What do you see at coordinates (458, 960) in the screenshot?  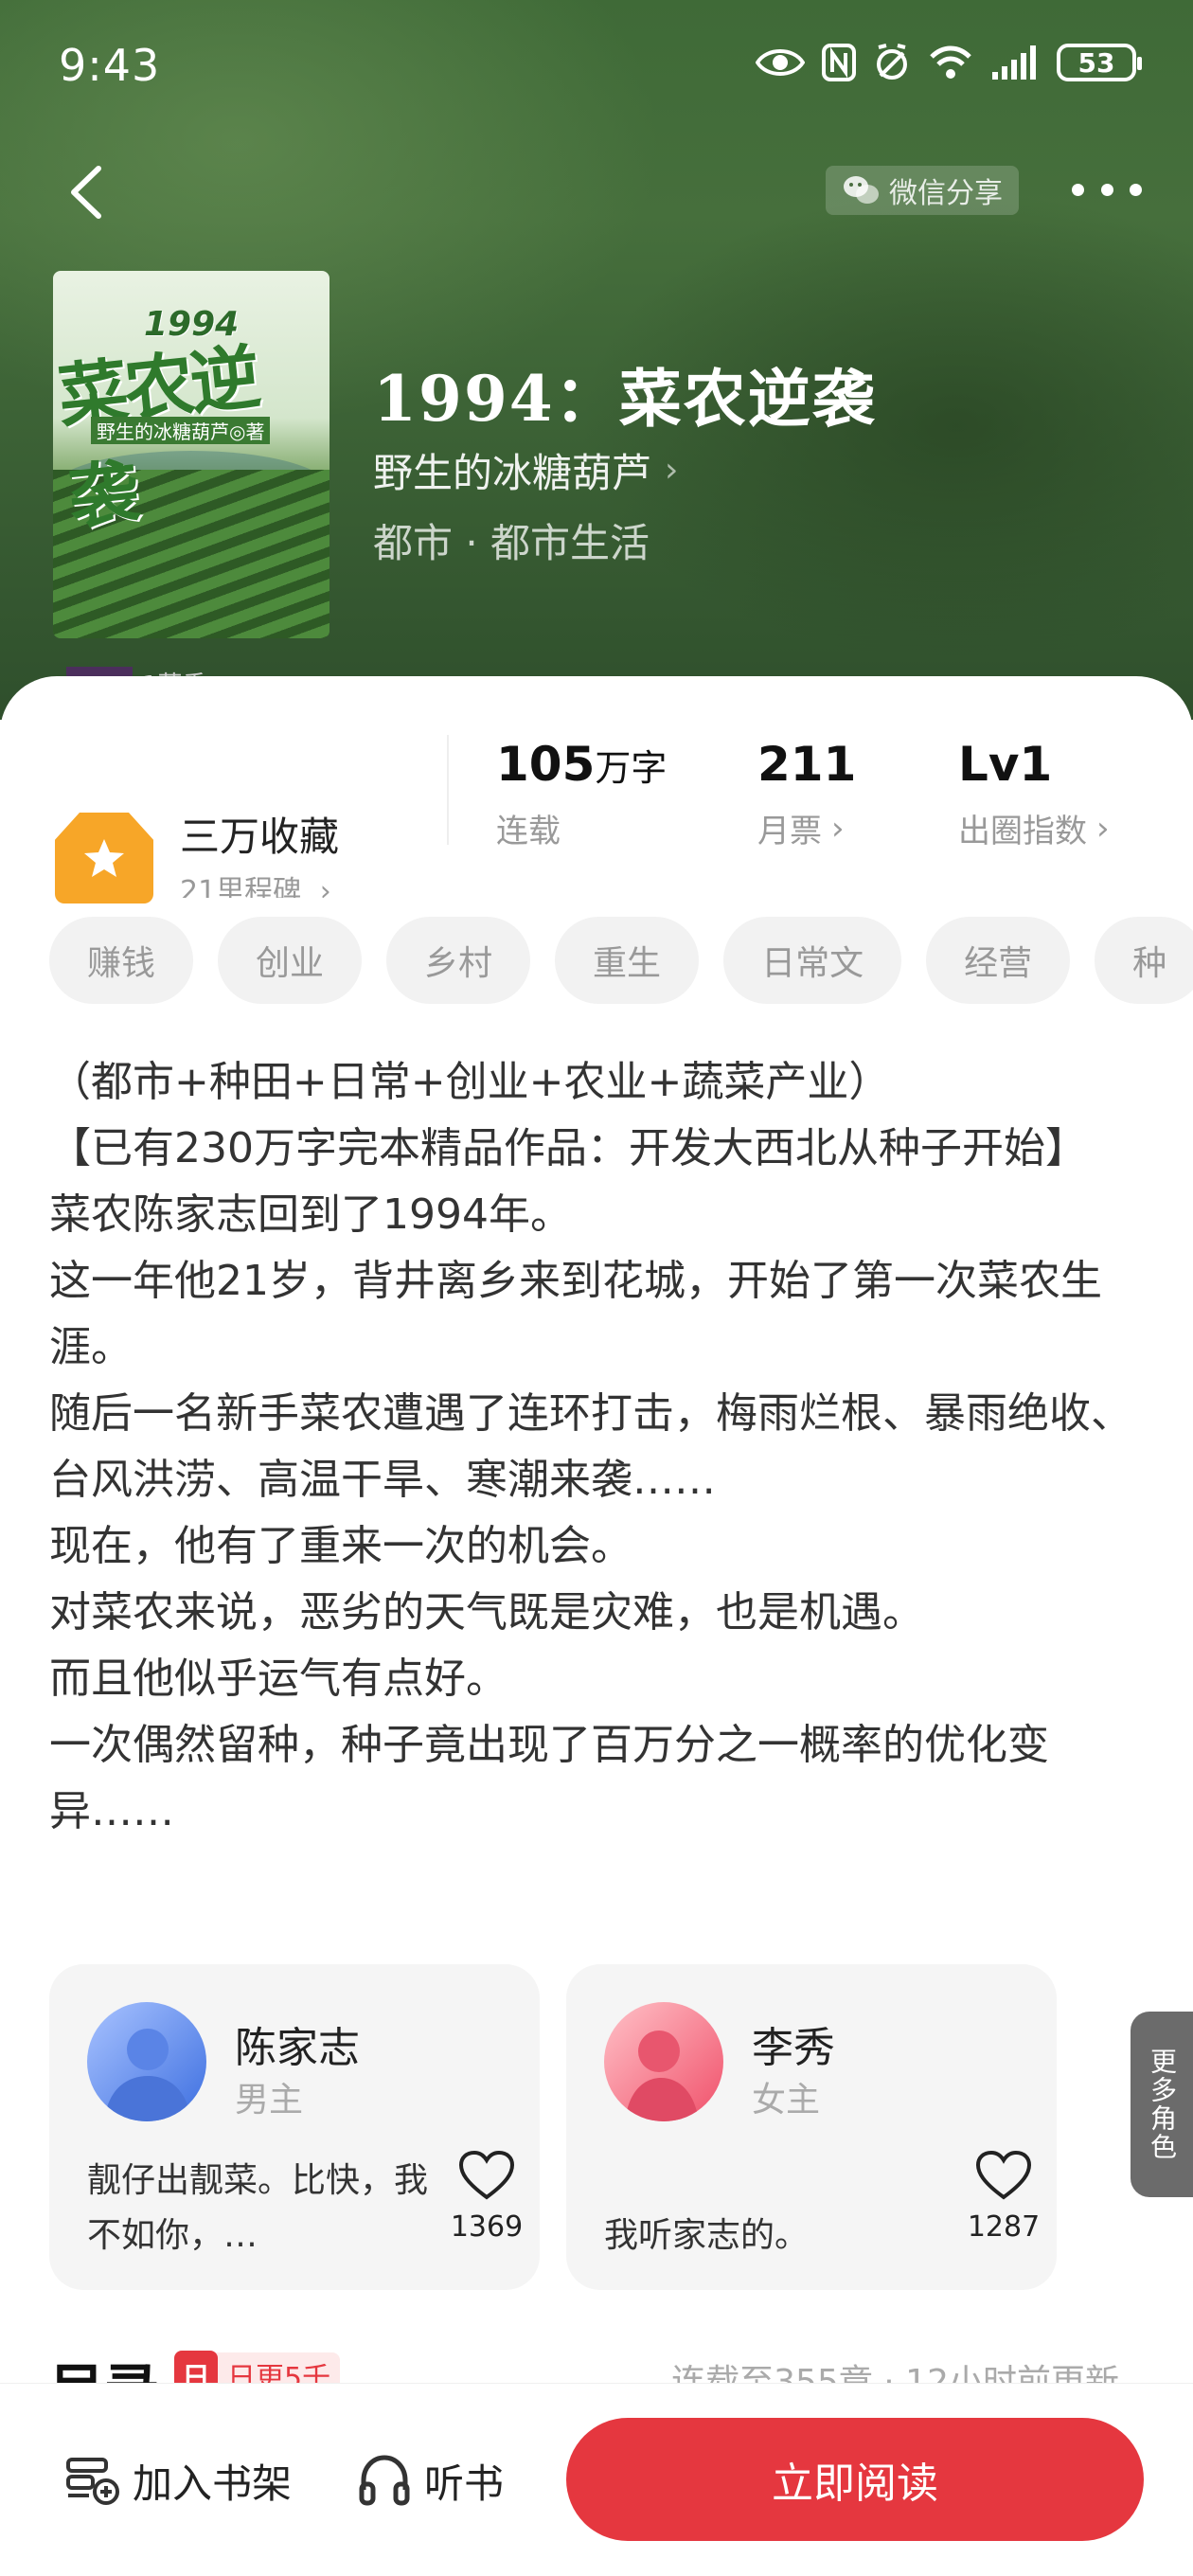 I see `tag-chip: 乡村` at bounding box center [458, 960].